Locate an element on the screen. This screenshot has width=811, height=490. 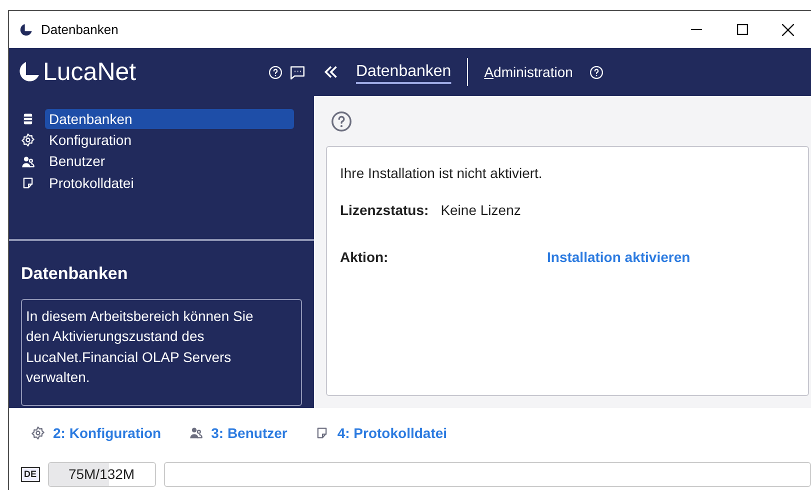
sidebar-item: Protokolldatei is located at coordinates (157, 183).